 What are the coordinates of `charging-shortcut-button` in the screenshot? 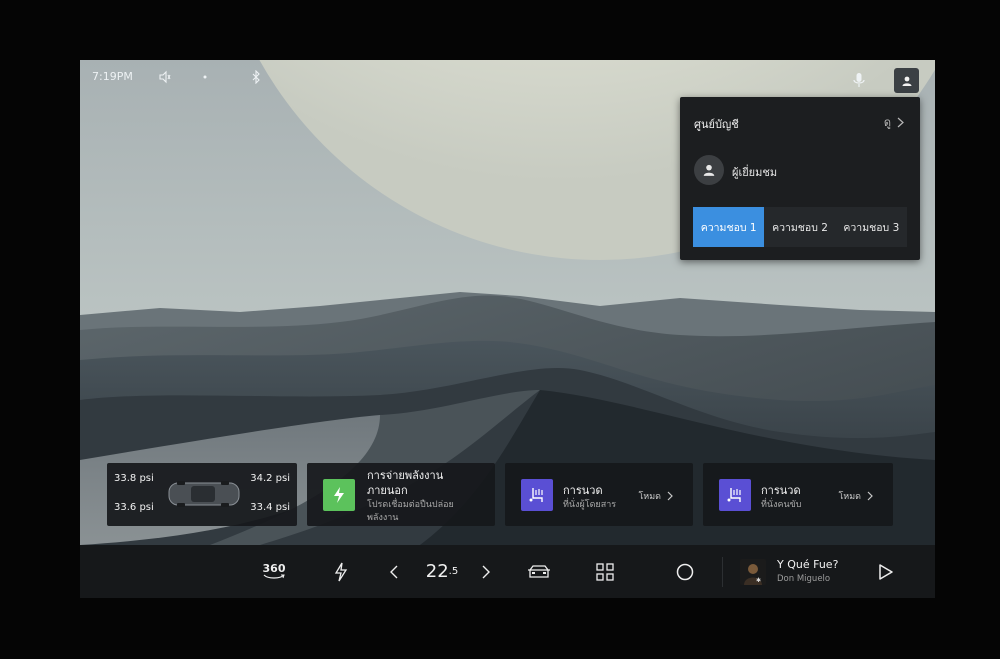 It's located at (341, 571).